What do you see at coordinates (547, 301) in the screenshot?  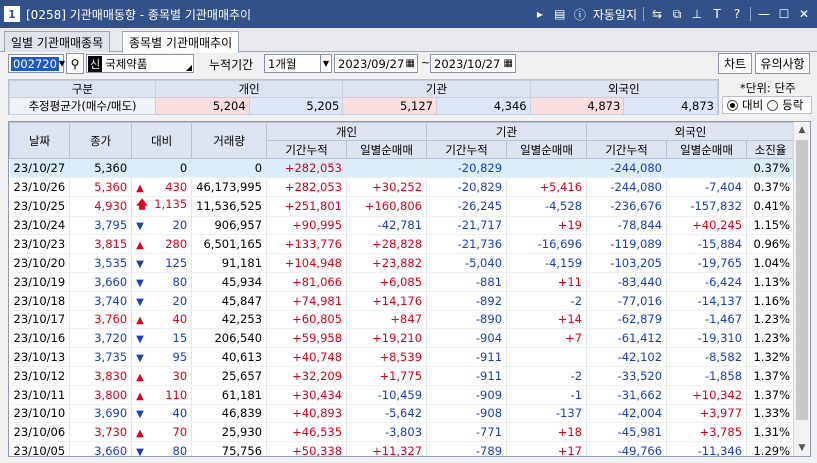 I see `cell-inst-daily: -2` at bounding box center [547, 301].